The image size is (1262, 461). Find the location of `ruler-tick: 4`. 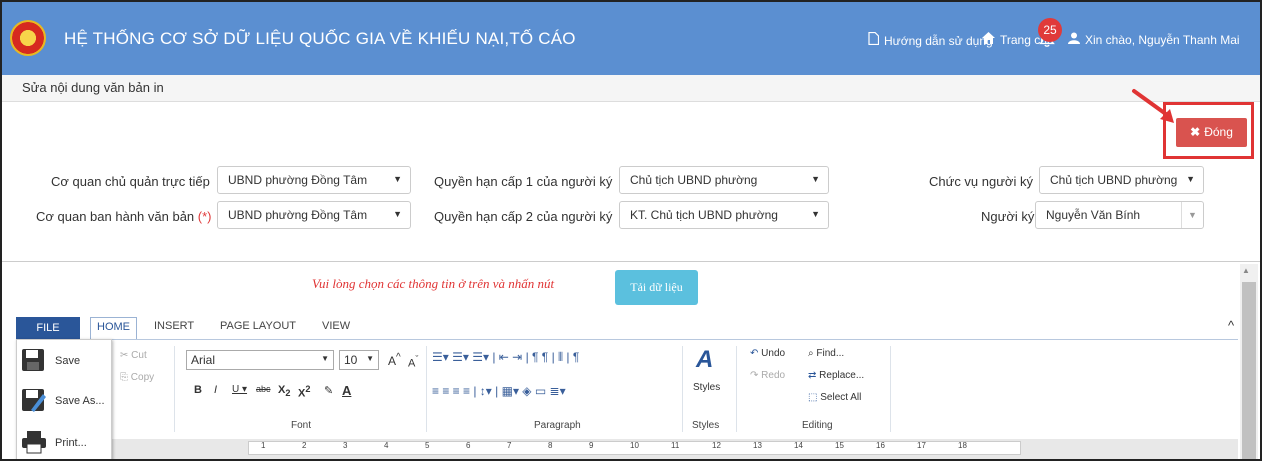

ruler-tick: 4 is located at coordinates (386, 445).